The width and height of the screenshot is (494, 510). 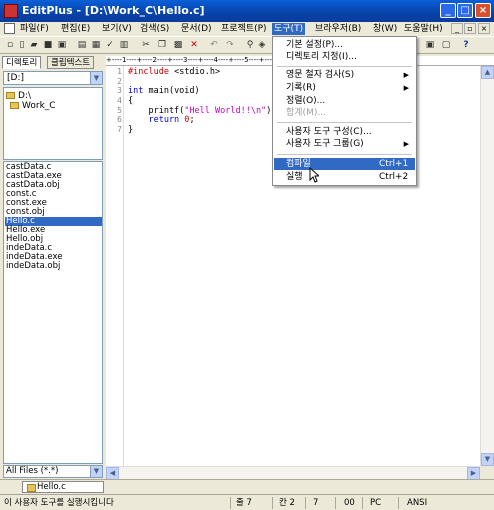 I want to click on menu-view: 보기(V), so click(x=117, y=29).